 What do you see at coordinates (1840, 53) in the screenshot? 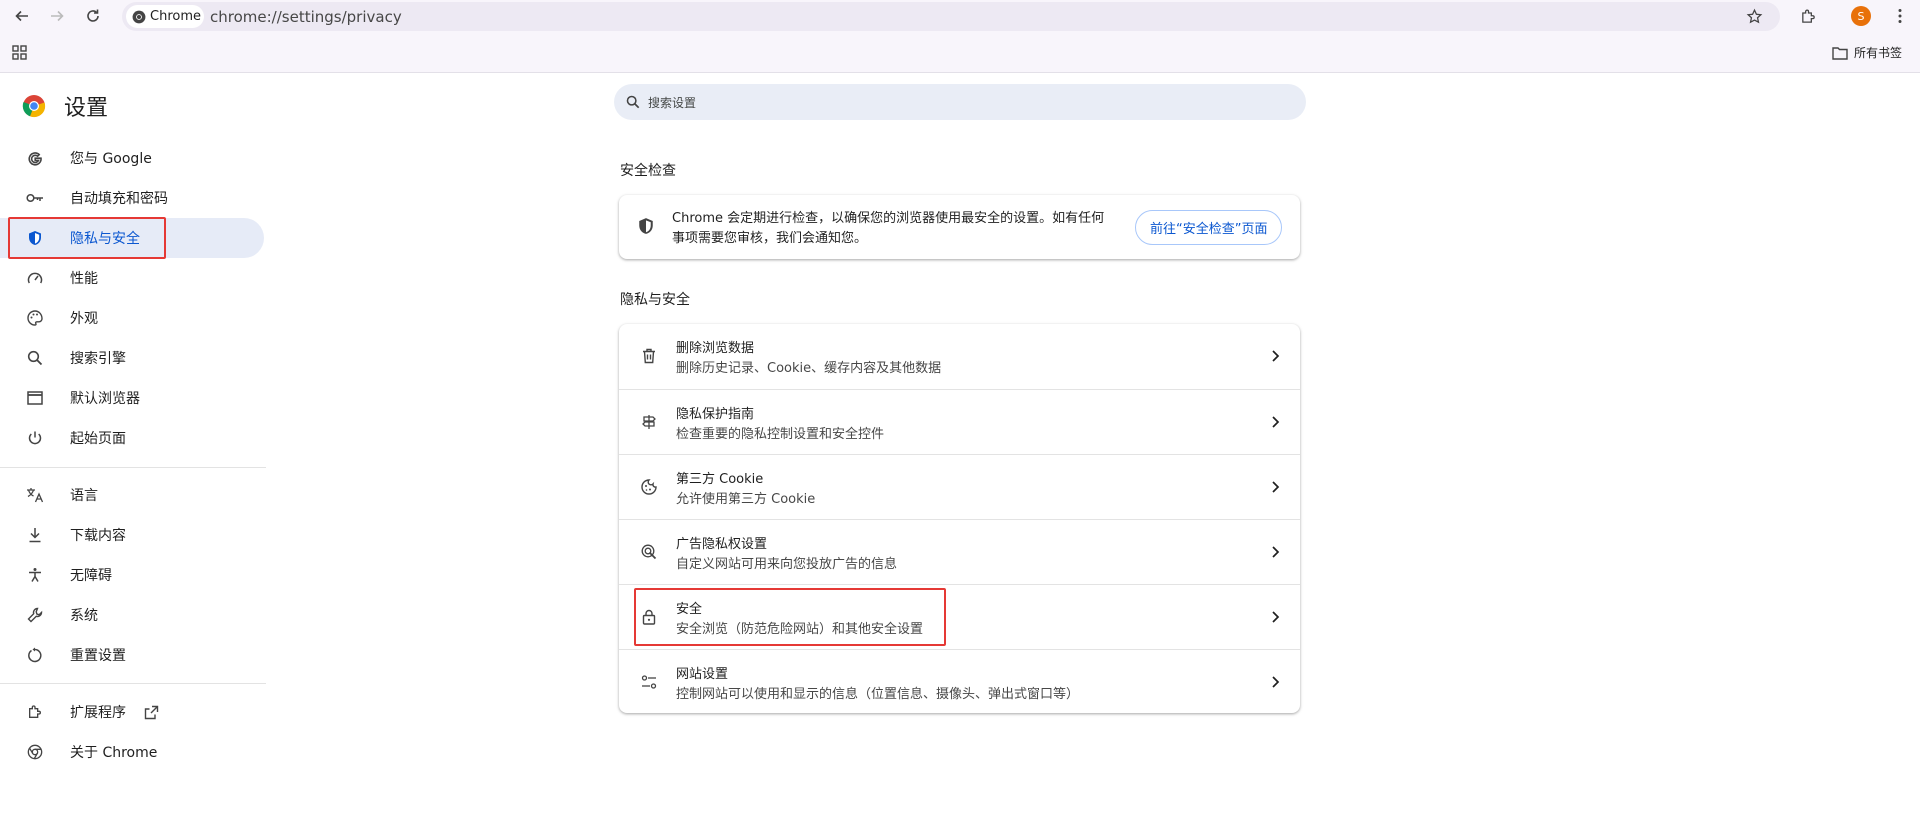
I see `folder-icon` at bounding box center [1840, 53].